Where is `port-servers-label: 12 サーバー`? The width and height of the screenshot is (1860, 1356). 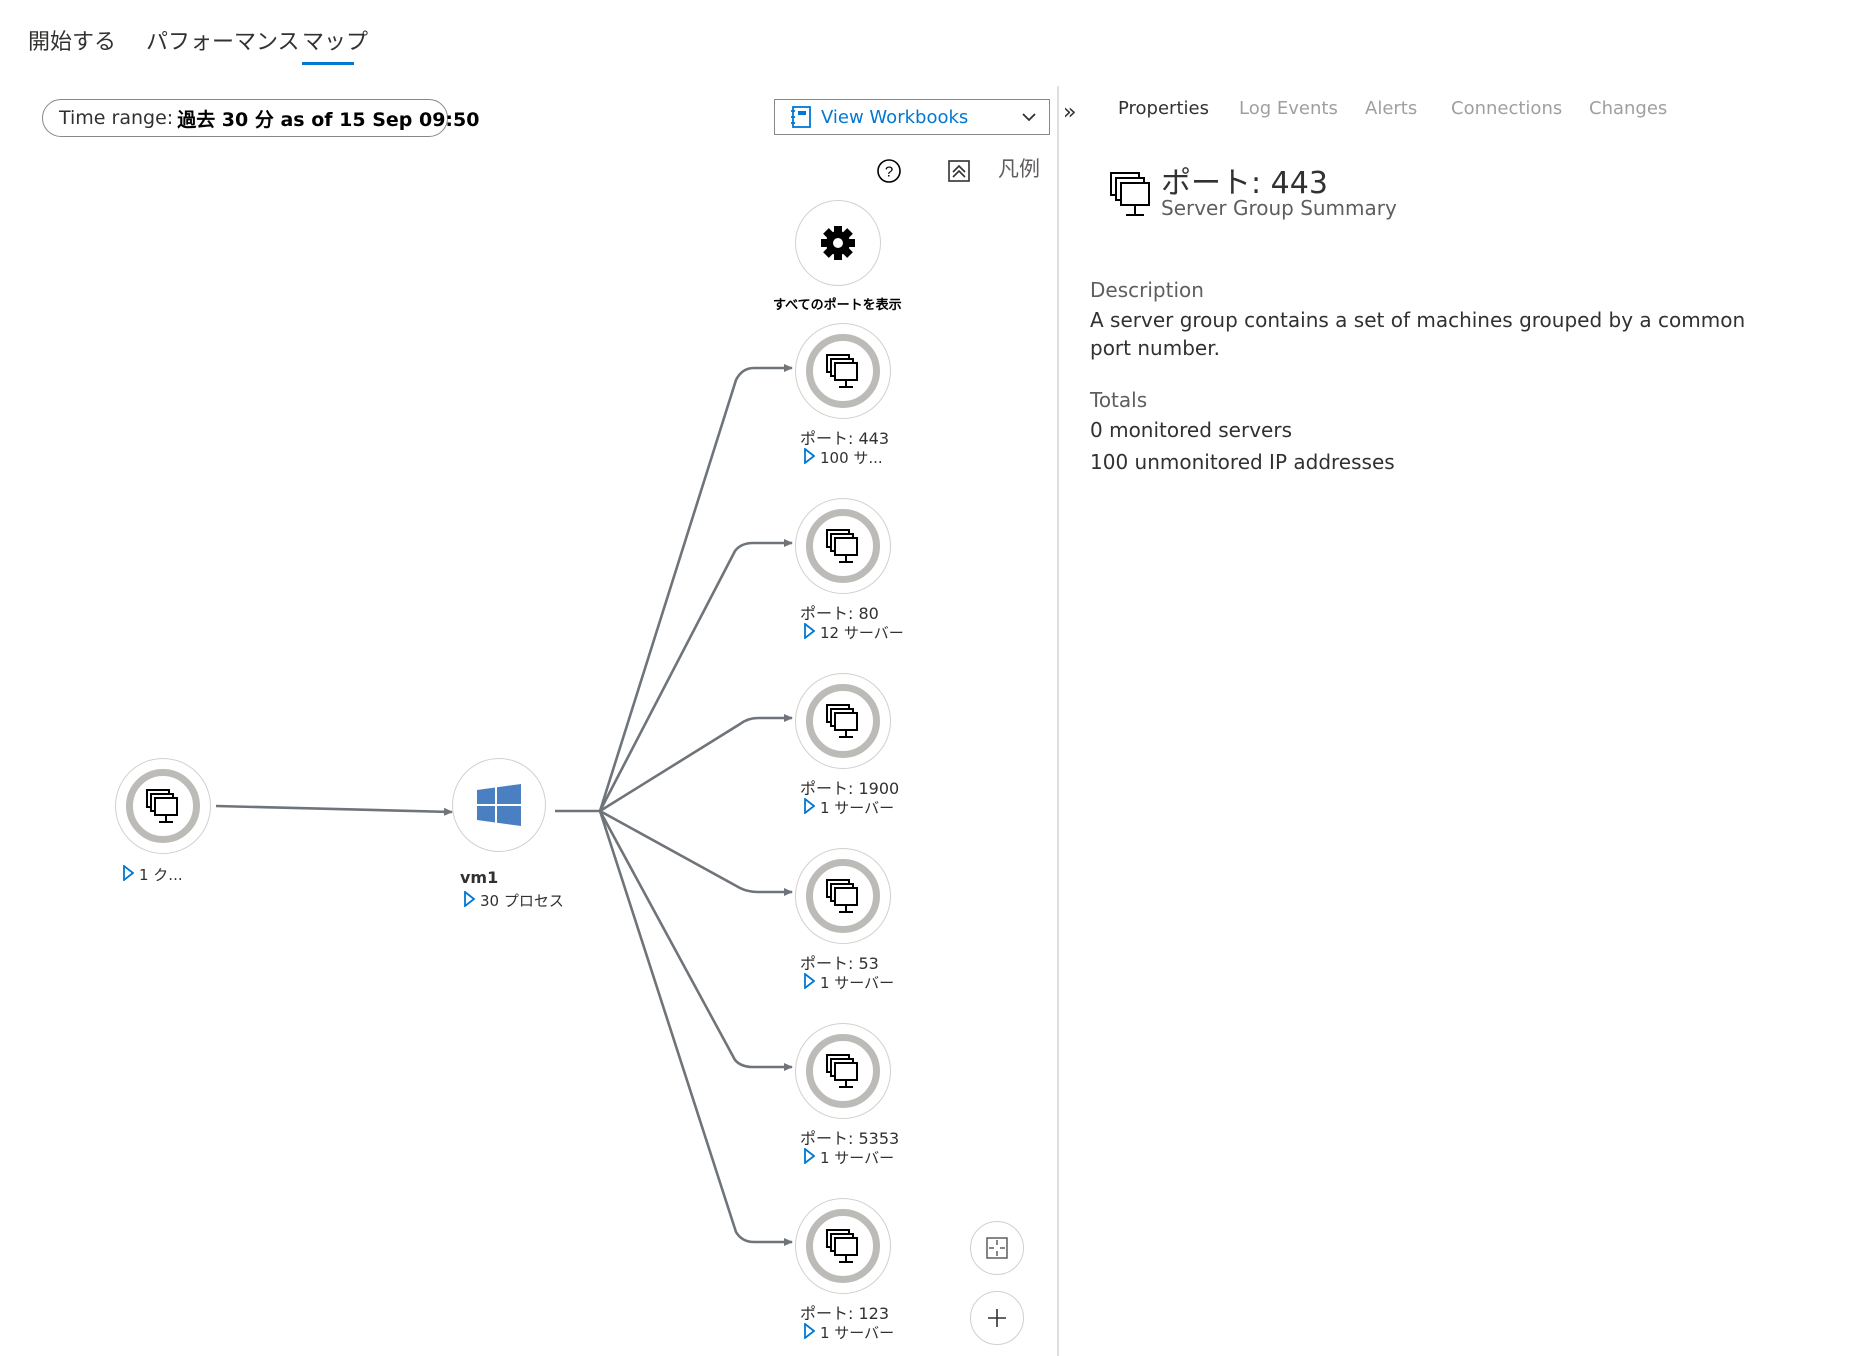
port-servers-label: 12 サーバー is located at coordinates (862, 633).